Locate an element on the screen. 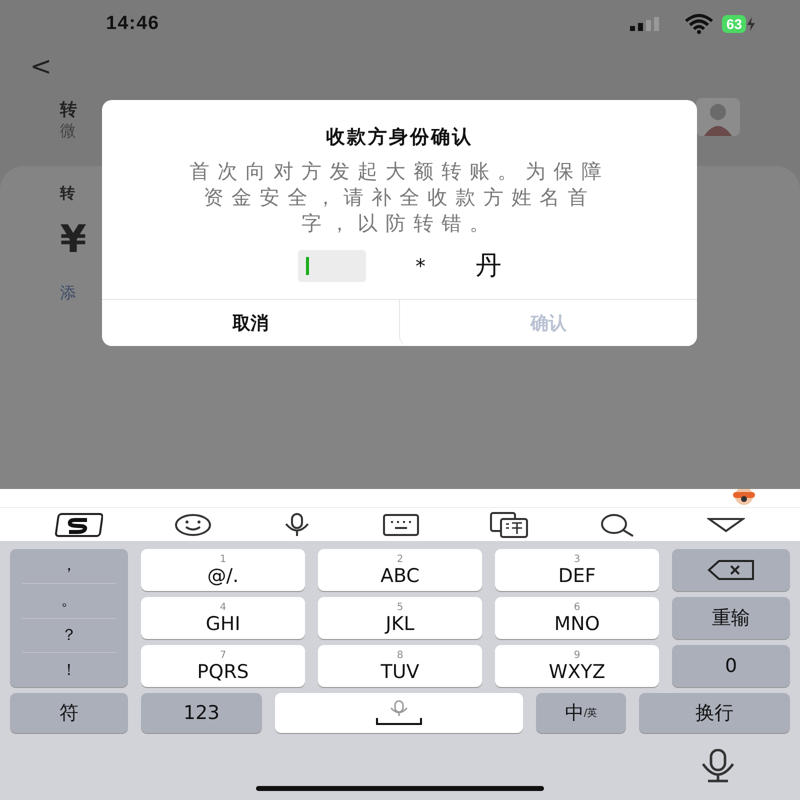 This screenshot has width=800, height=800. letter-key: 5 JKL is located at coordinates (400, 618).